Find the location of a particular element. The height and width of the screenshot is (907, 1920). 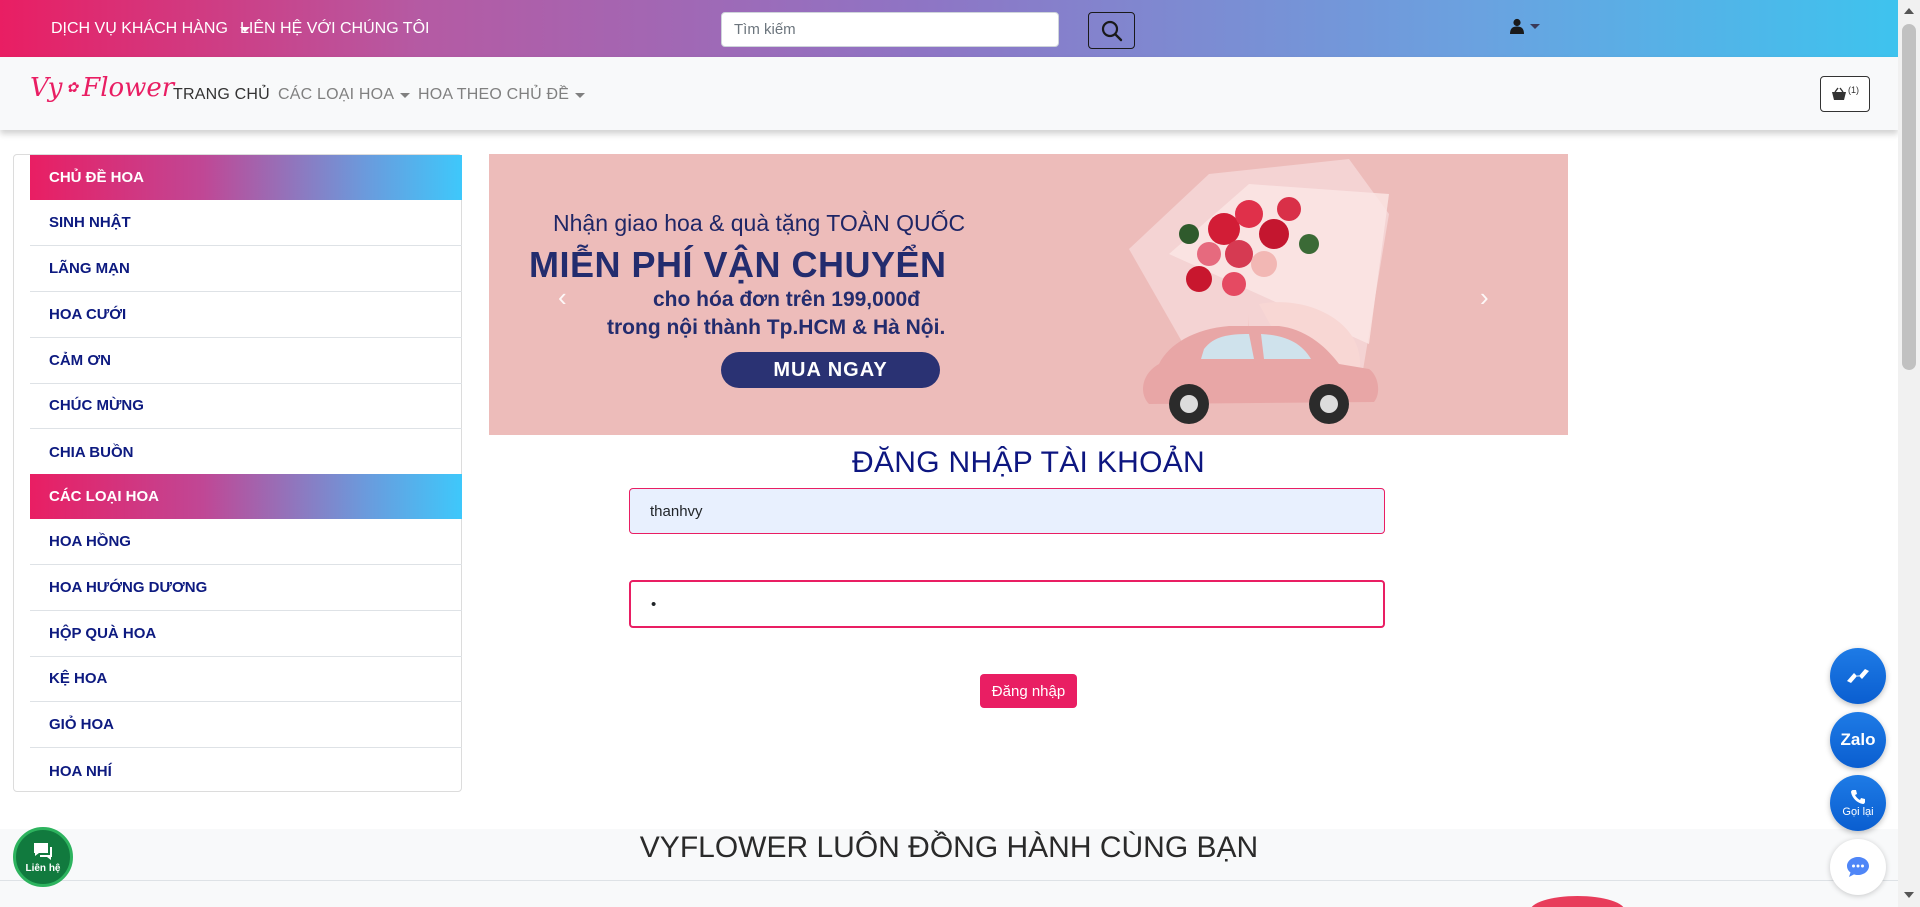

nav-home-label: TRANG CHỦ is located at coordinates (221, 94).